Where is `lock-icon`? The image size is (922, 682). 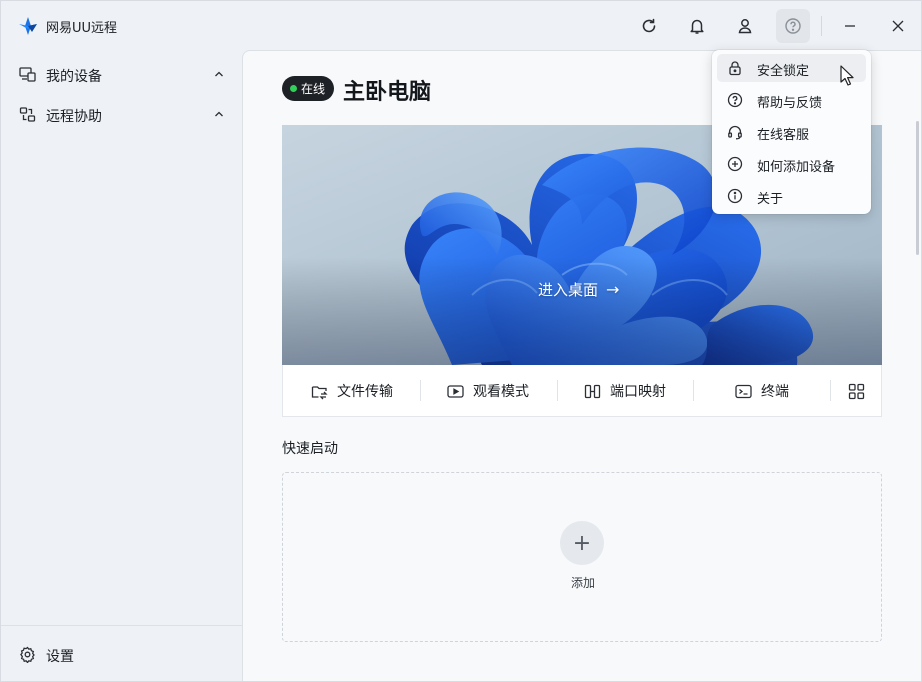
lock-icon is located at coordinates (735, 68).